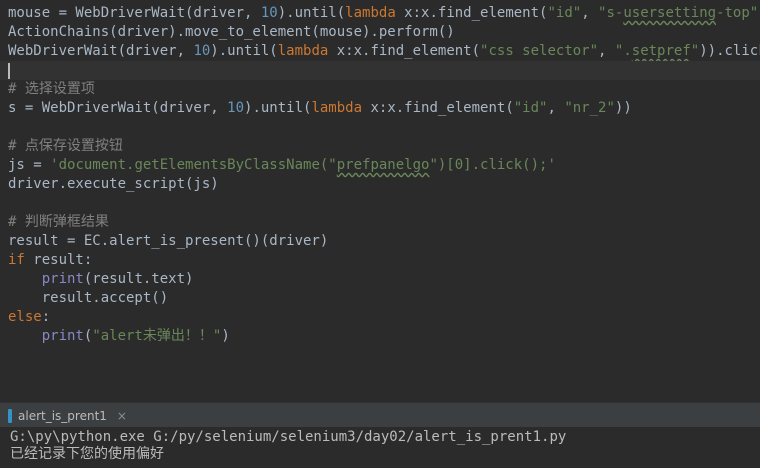 This screenshot has height=468, width=760. What do you see at coordinates (113, 184) in the screenshot?
I see `code-line: driver.execute_script(js)` at bounding box center [113, 184].